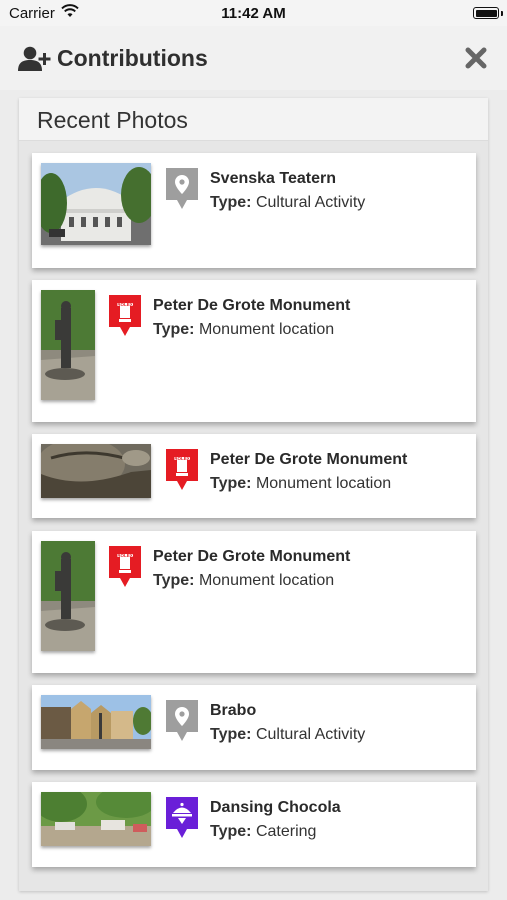 This screenshot has width=507, height=900. I want to click on add-user-icon, so click(34, 58).